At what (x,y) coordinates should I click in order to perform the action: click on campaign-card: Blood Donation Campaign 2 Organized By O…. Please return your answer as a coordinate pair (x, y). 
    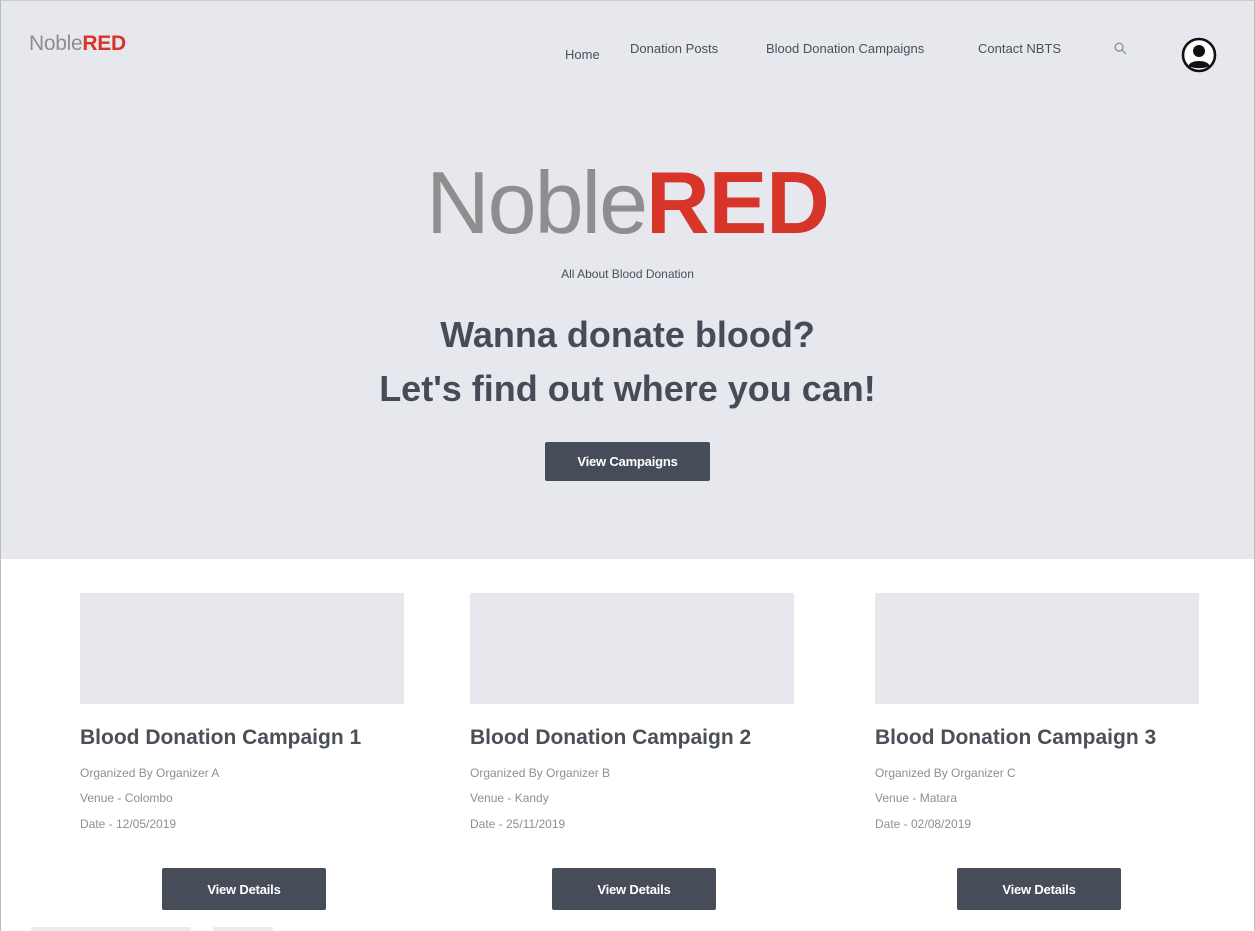
    Looking at the image, I should click on (632, 753).